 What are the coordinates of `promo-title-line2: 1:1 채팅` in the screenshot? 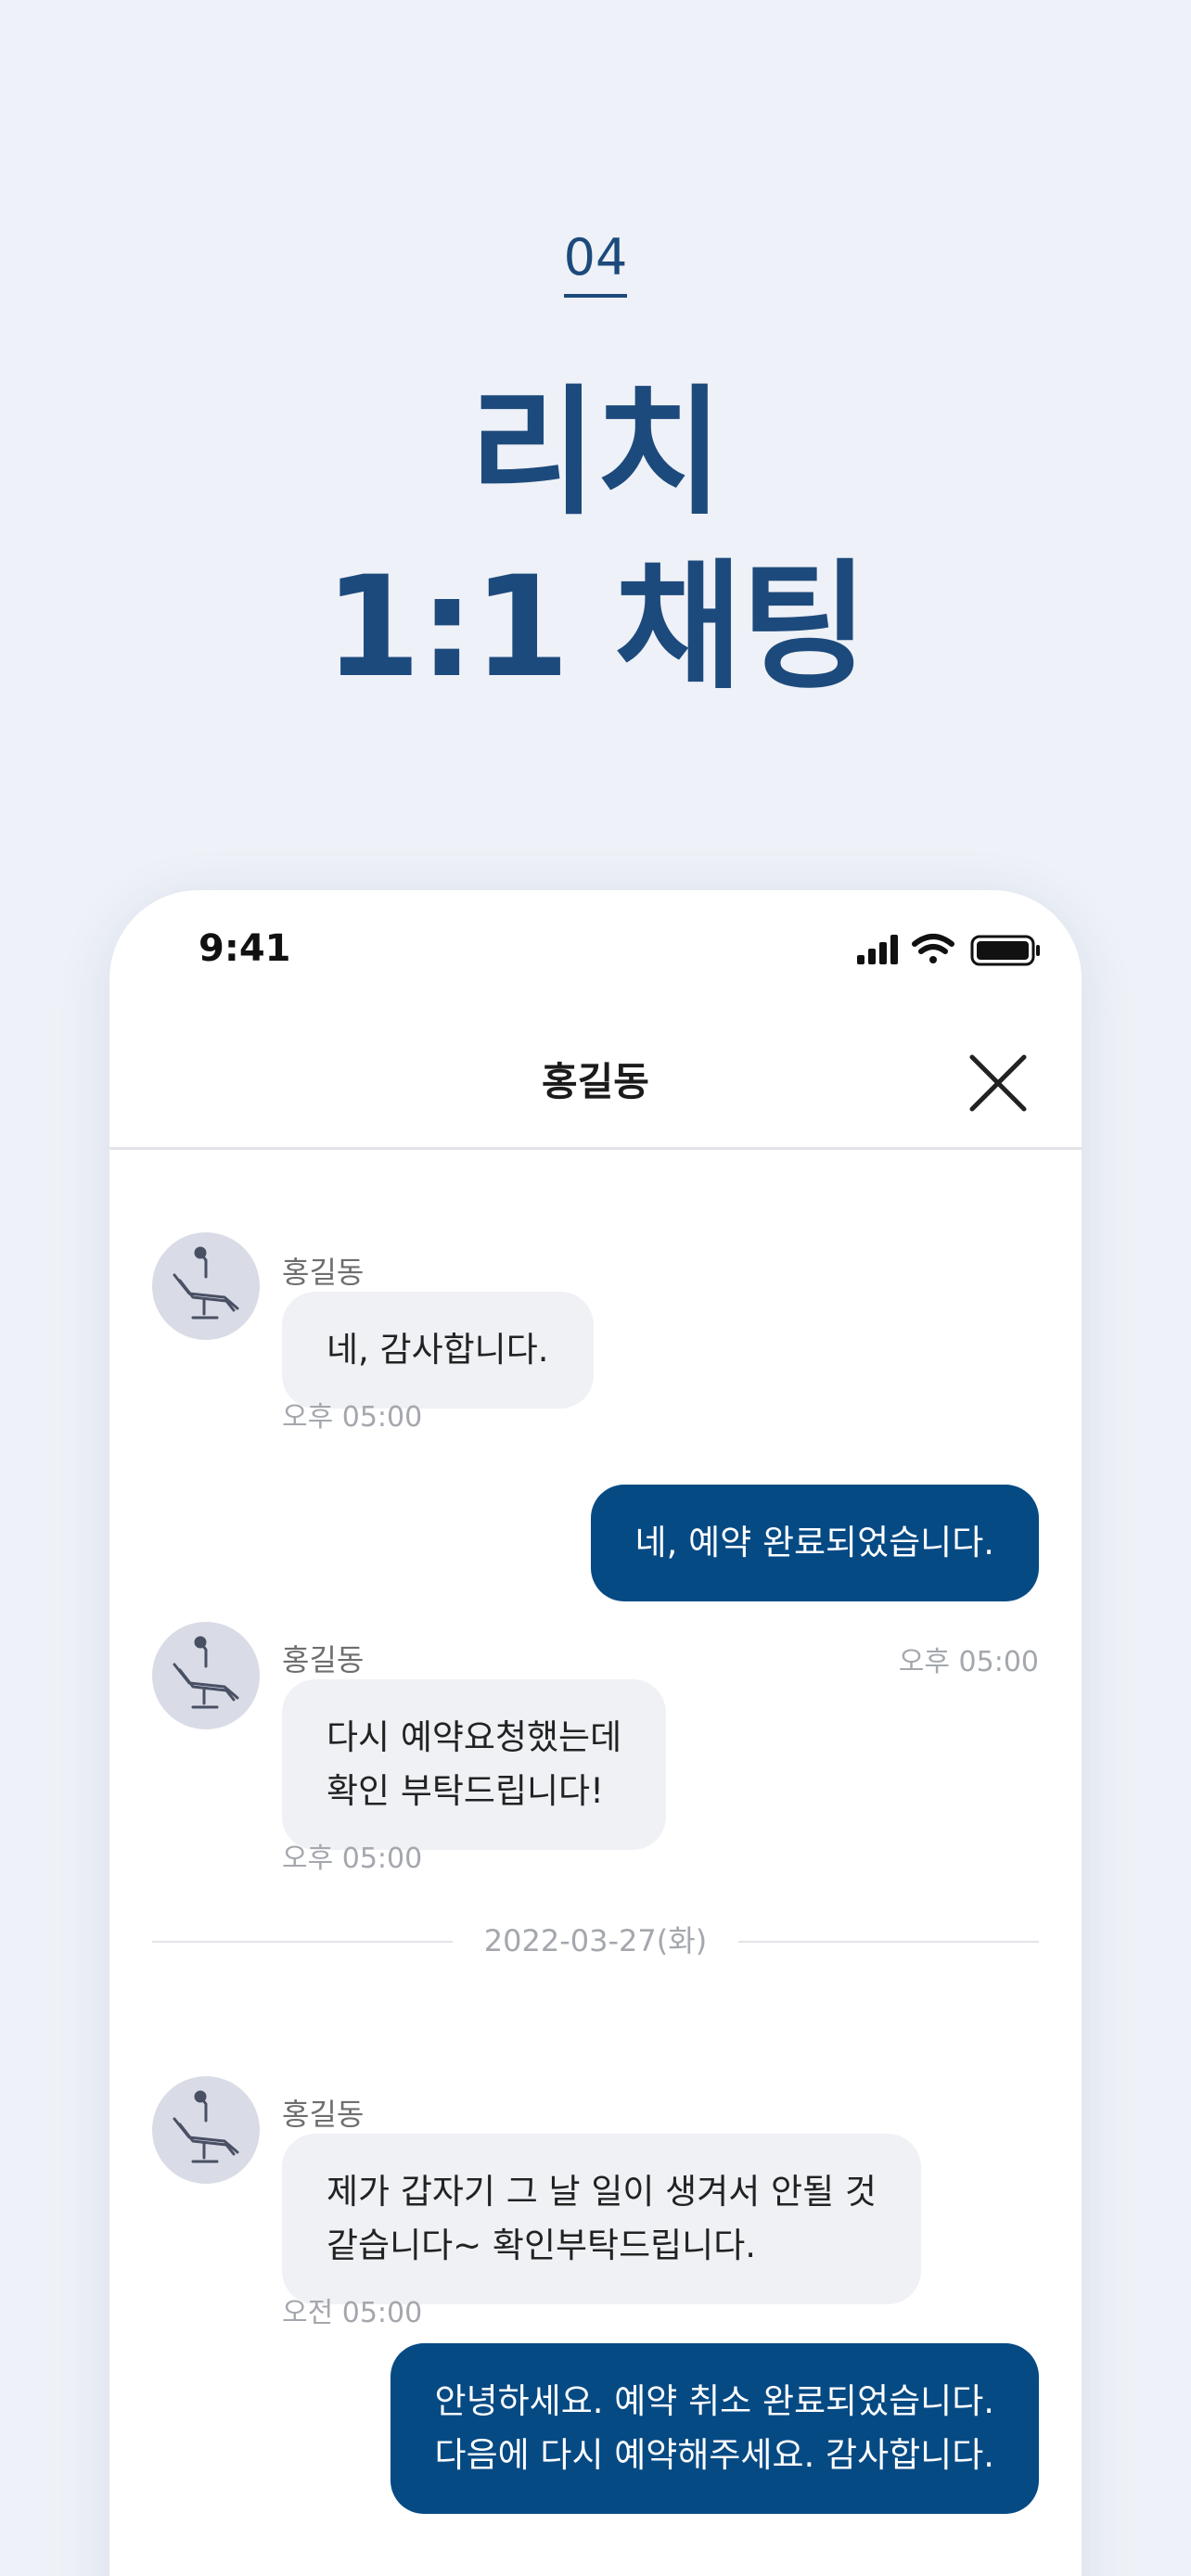 It's located at (597, 628).